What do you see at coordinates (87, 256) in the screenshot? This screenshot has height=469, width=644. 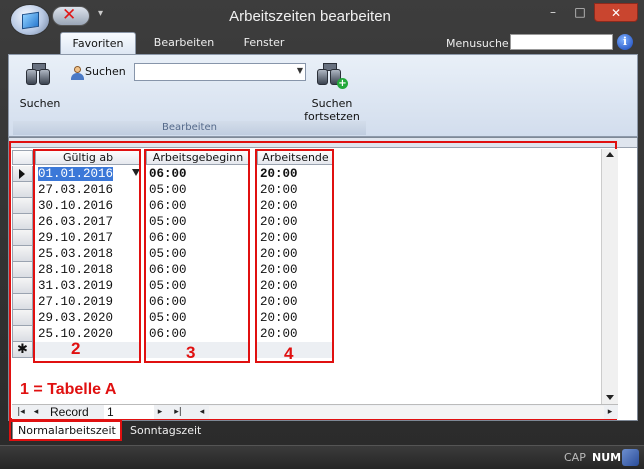 I see `annotation-column-2-box` at bounding box center [87, 256].